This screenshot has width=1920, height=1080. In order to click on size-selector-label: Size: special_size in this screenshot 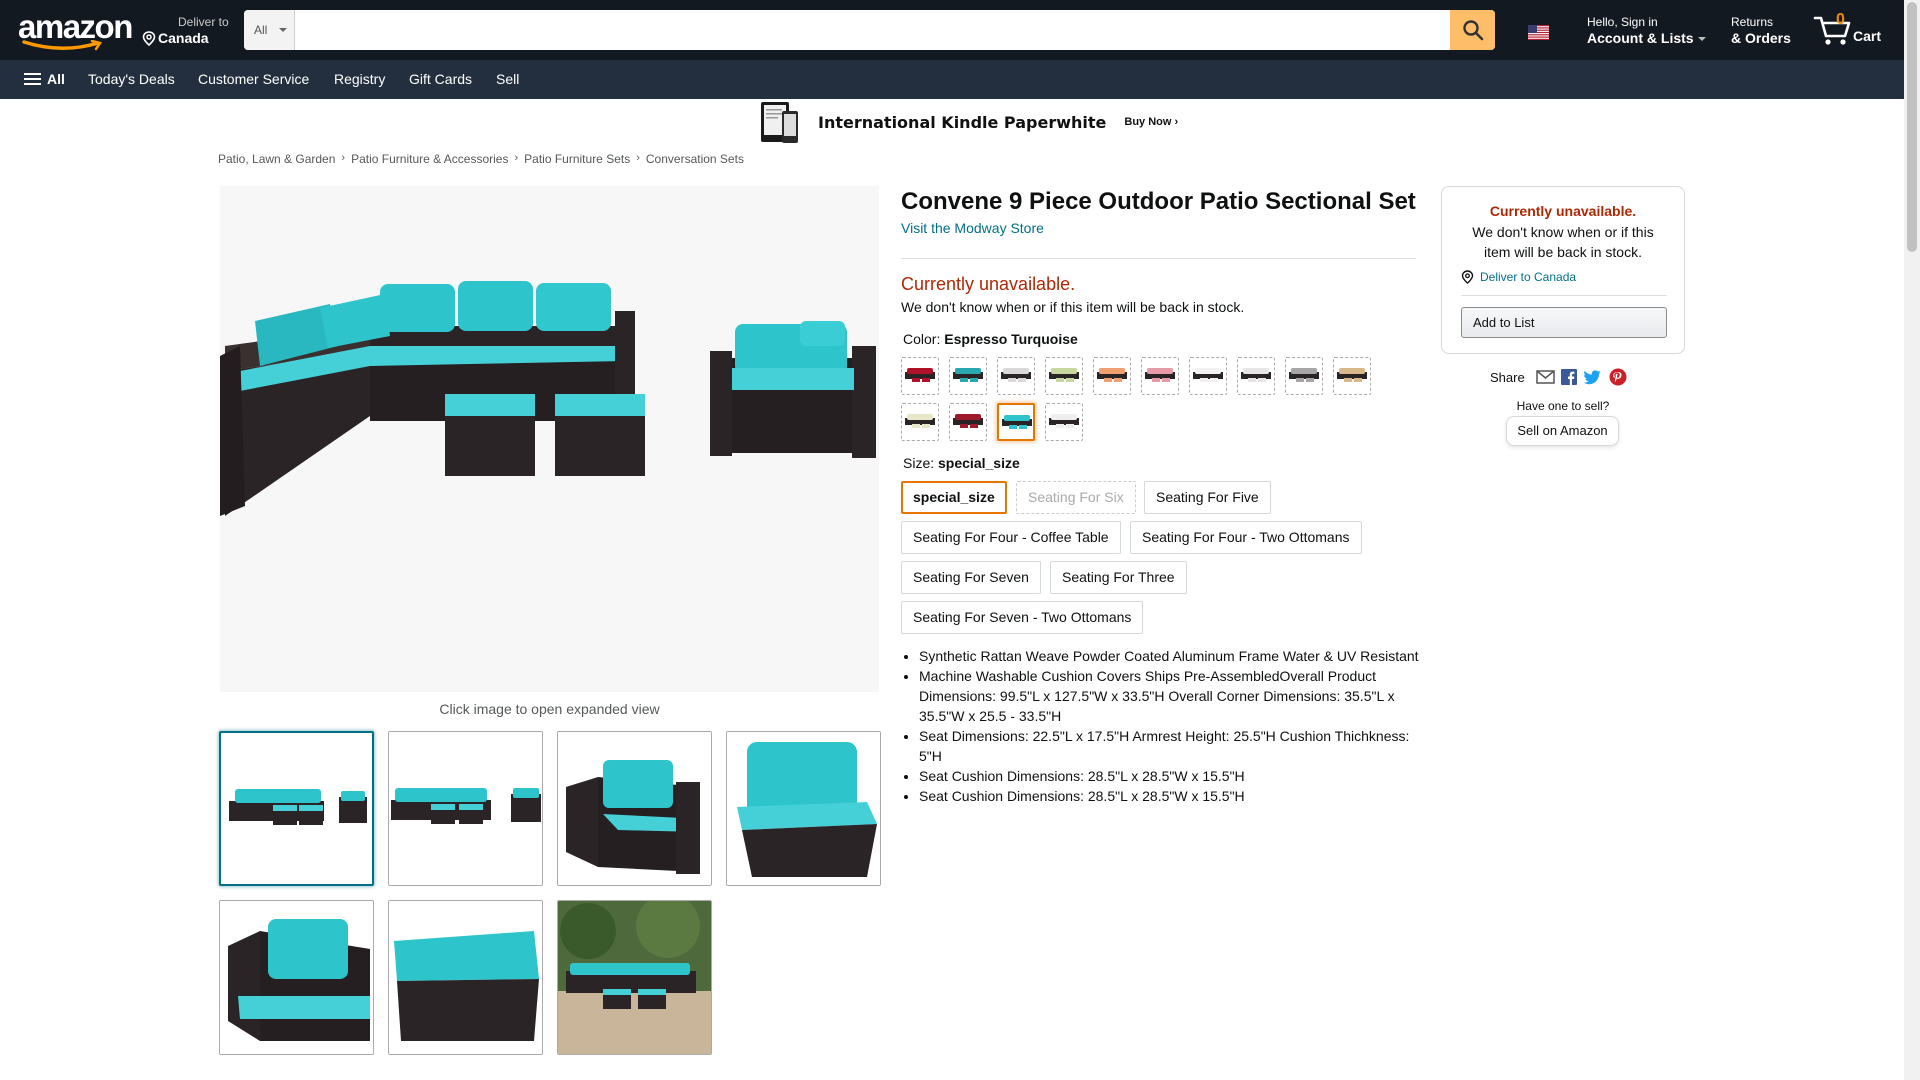, I will do `click(961, 463)`.